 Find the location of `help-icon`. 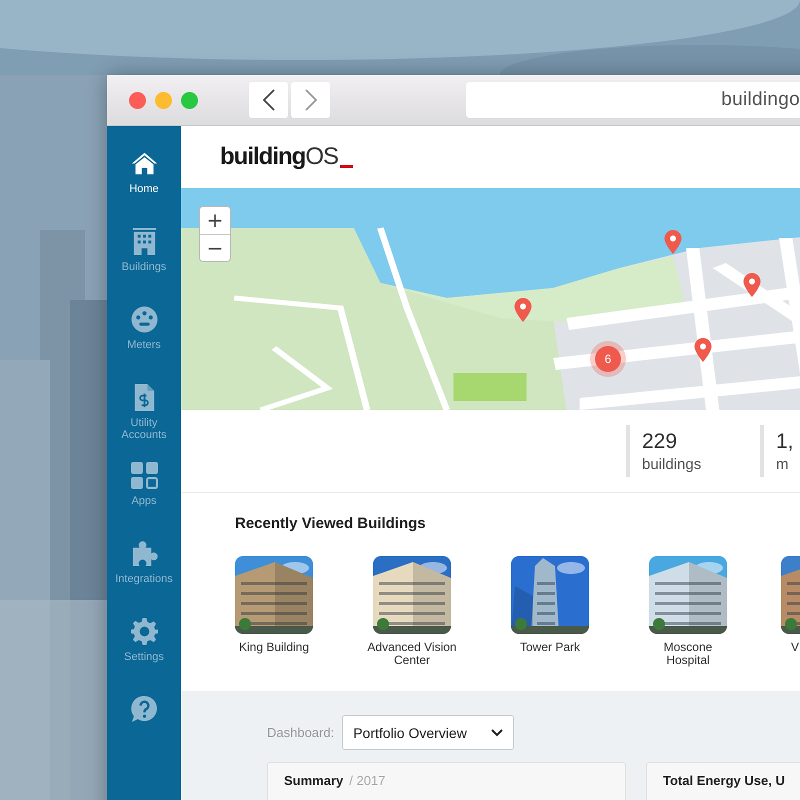

help-icon is located at coordinates (144, 709).